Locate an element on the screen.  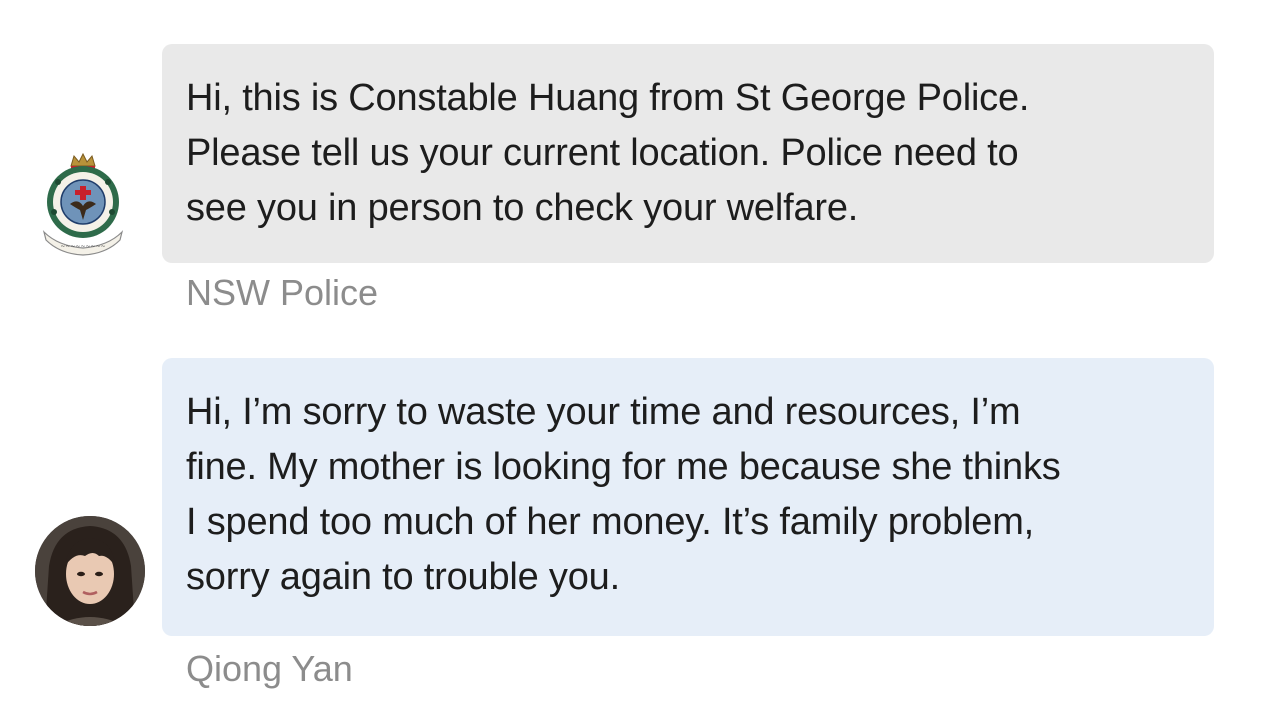
sender-name: NSW Police is located at coordinates (282, 292).